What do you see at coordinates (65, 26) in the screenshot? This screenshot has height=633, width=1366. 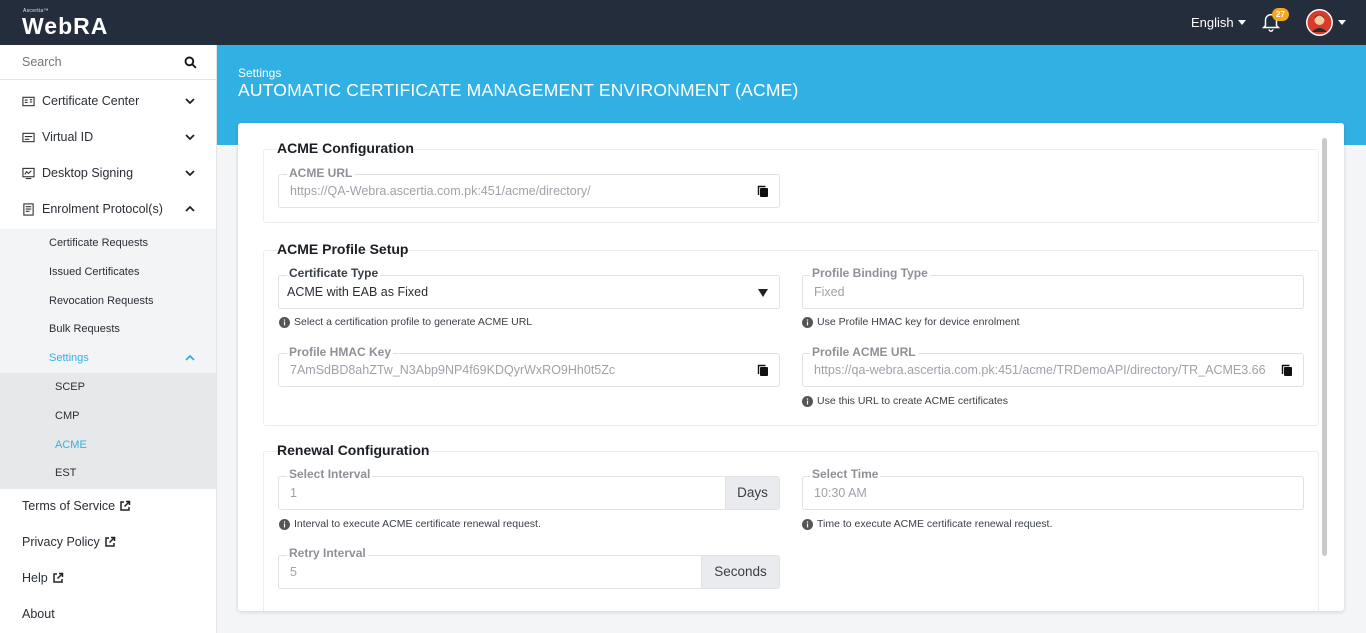 I see `logo-product-text: WebRA` at bounding box center [65, 26].